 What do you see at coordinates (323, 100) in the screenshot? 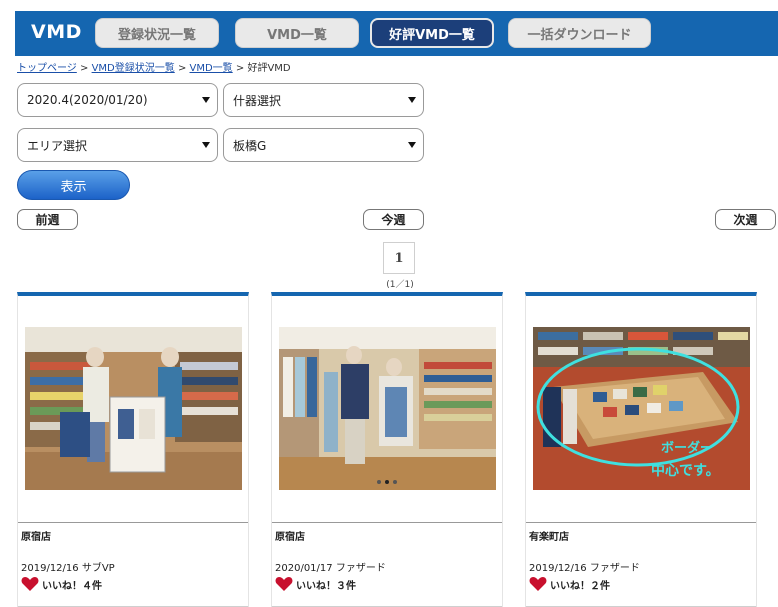
I see `fixture-select: 什器選択` at bounding box center [323, 100].